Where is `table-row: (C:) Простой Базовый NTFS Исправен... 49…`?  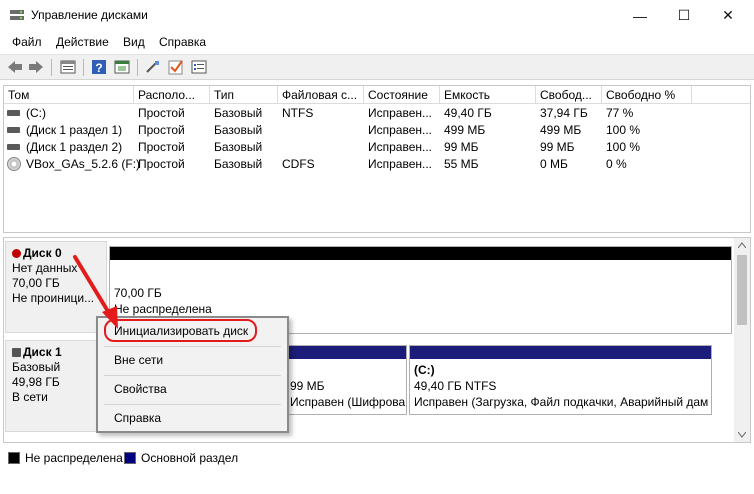
table-row: (C:) Простой Базовый NTFS Исправен... 49… is located at coordinates (377, 113).